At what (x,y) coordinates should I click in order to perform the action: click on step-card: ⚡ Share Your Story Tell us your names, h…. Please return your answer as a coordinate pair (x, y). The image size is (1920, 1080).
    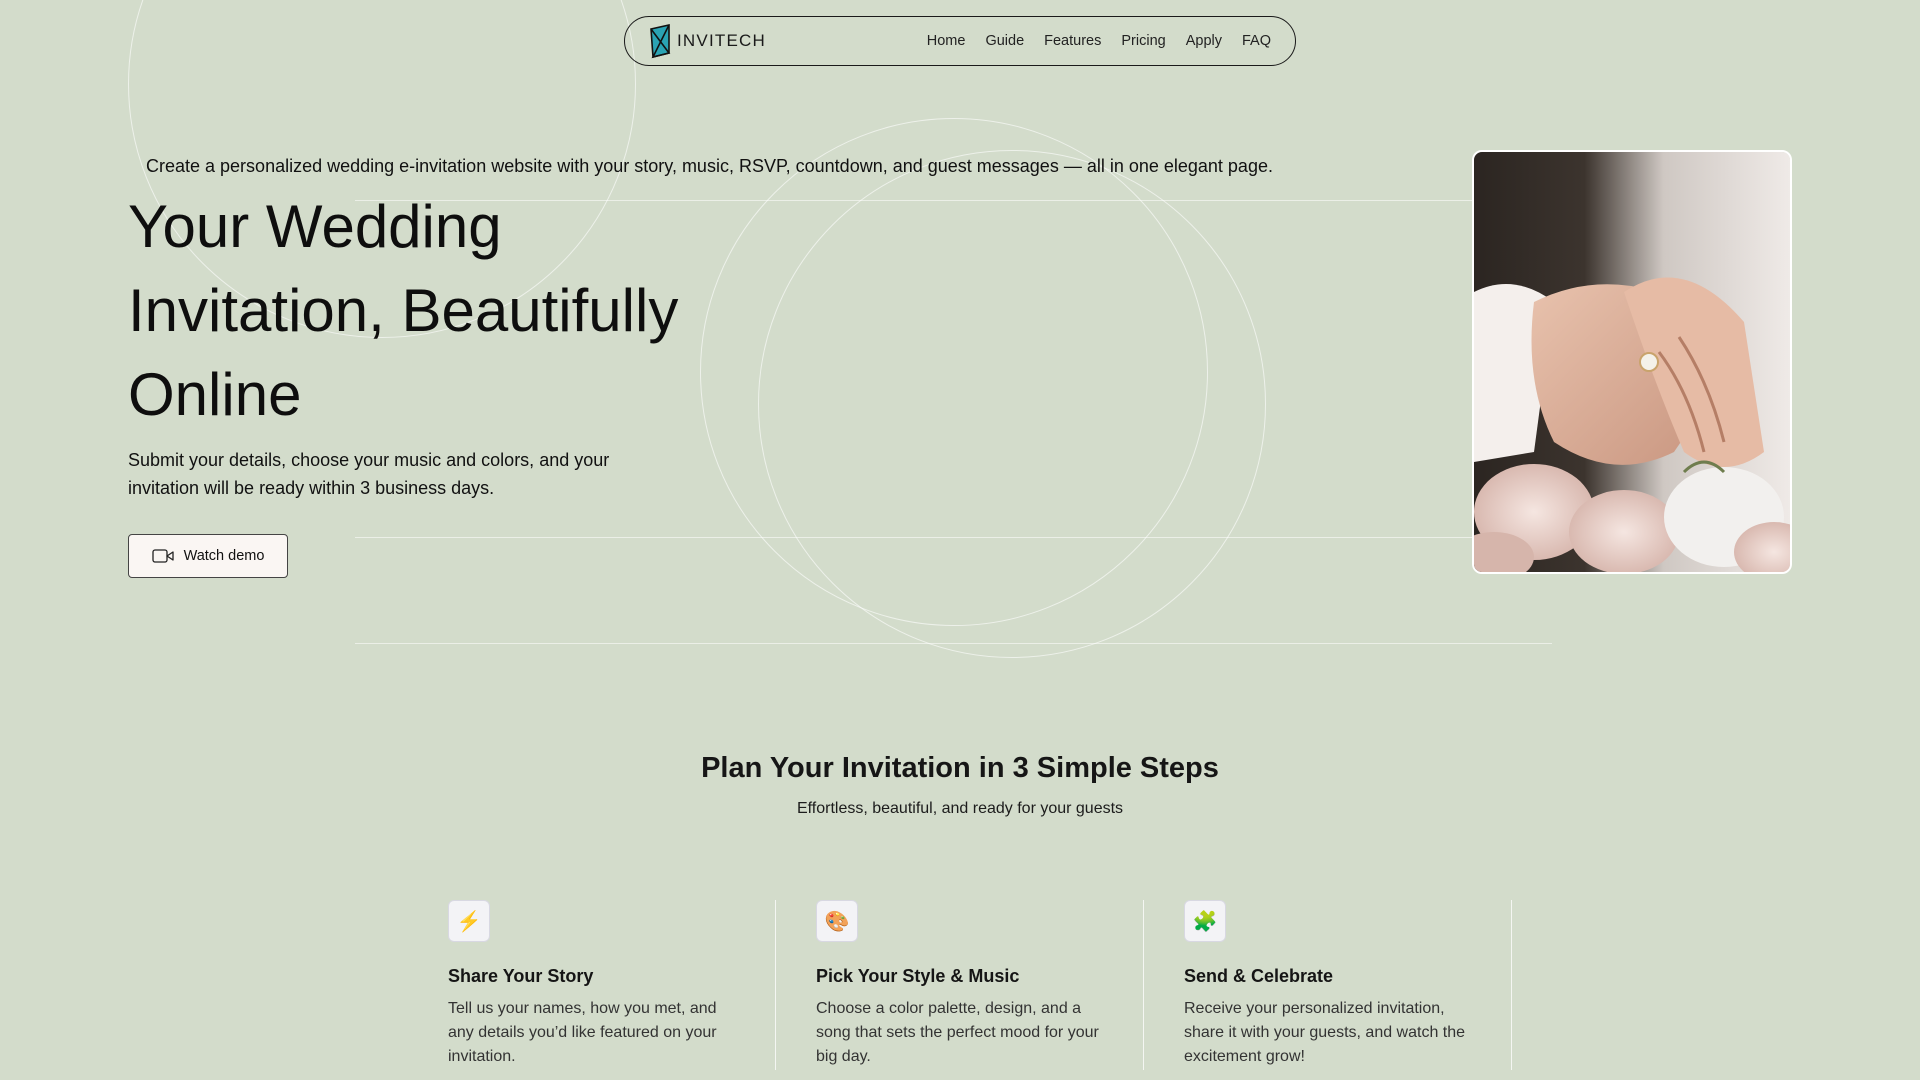
    Looking at the image, I should click on (598, 984).